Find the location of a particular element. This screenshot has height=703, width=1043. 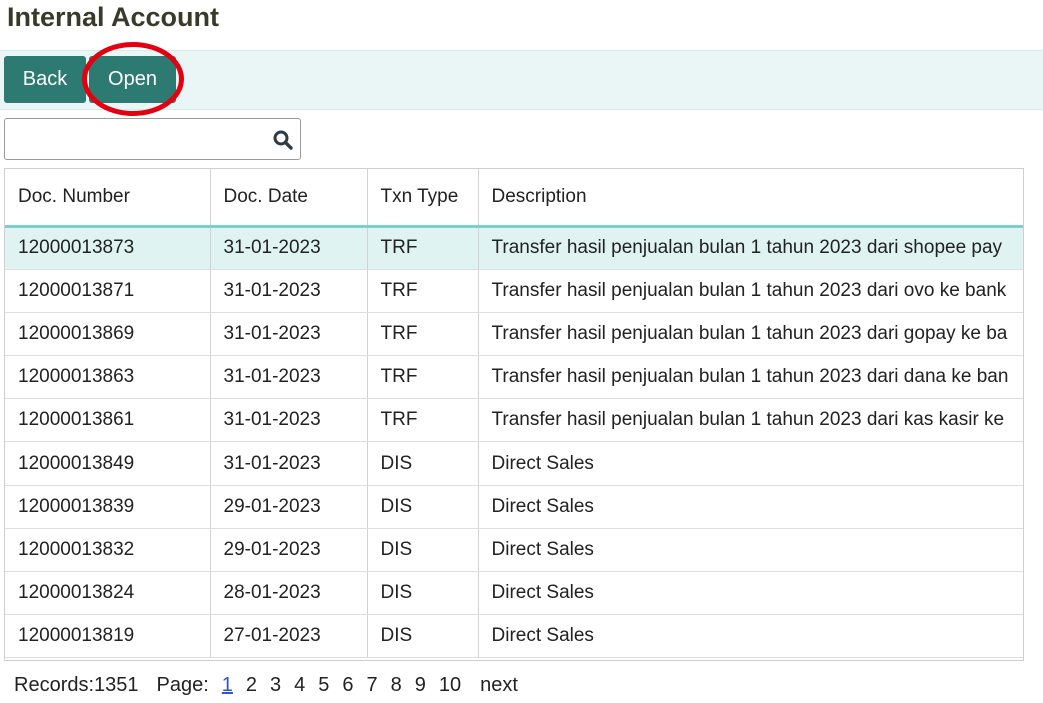

search-input is located at coordinates (138, 139).